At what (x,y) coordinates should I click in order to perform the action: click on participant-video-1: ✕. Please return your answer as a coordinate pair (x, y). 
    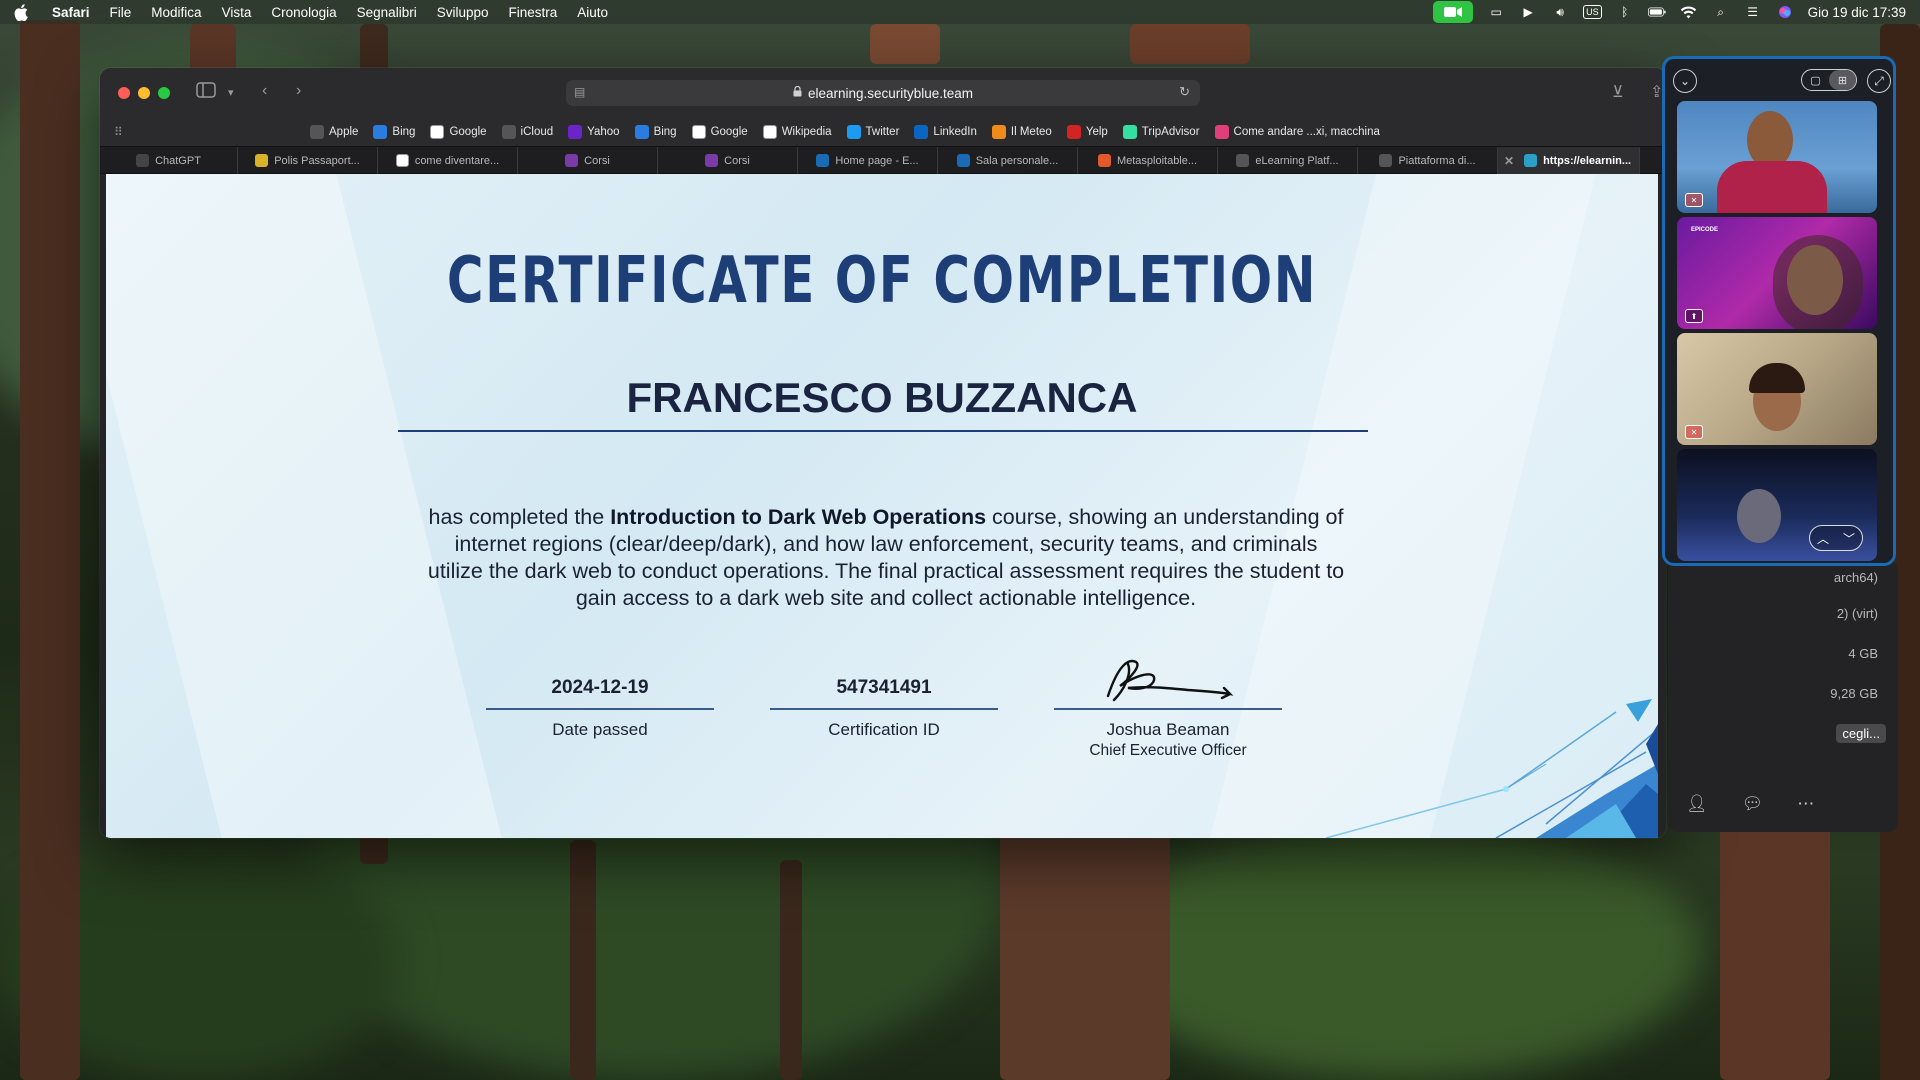
    Looking at the image, I should click on (1777, 157).